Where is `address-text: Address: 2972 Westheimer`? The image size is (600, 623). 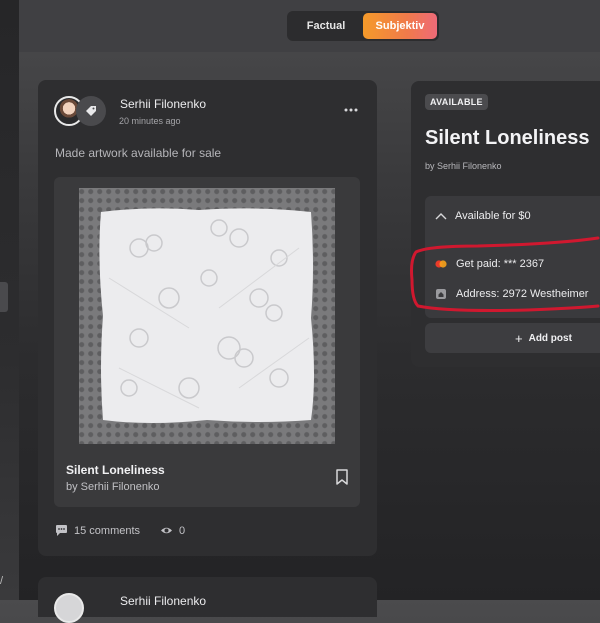 address-text: Address: 2972 Westheimer is located at coordinates (522, 294).